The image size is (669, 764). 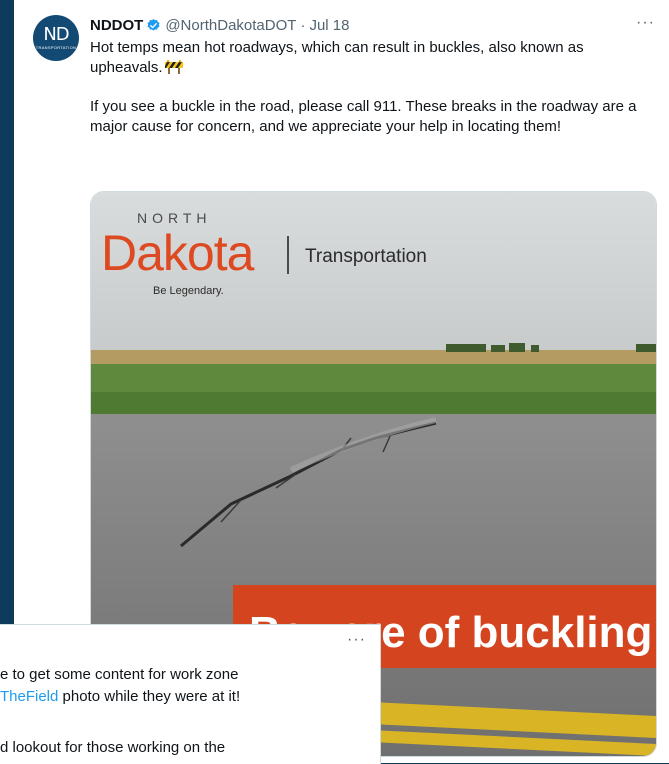 What do you see at coordinates (120, 696) in the screenshot?
I see `overlap-text-line-2: TheField photo while they were at it!` at bounding box center [120, 696].